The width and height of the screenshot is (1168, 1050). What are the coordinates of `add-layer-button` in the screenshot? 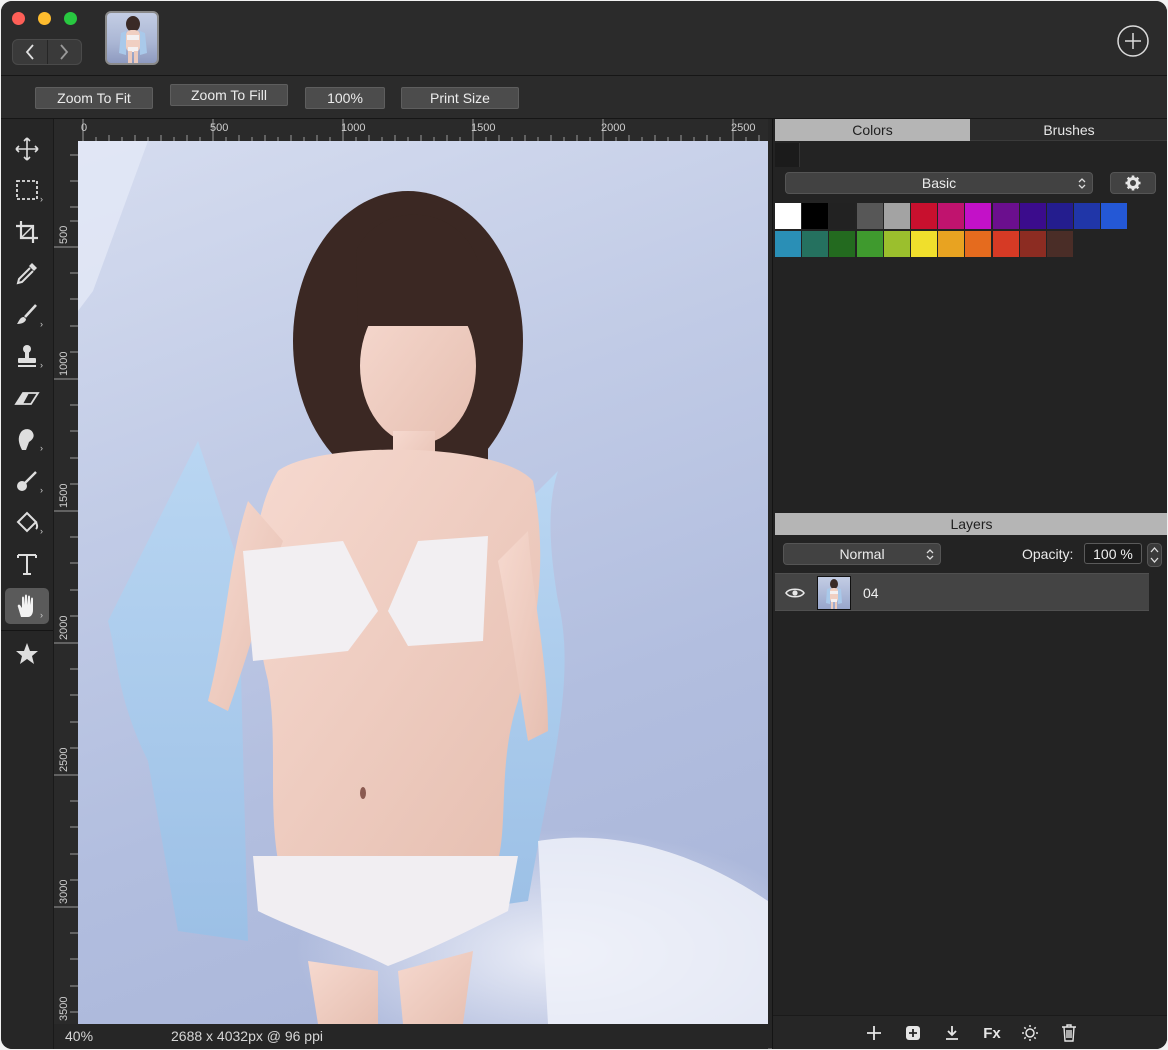 It's located at (874, 1033).